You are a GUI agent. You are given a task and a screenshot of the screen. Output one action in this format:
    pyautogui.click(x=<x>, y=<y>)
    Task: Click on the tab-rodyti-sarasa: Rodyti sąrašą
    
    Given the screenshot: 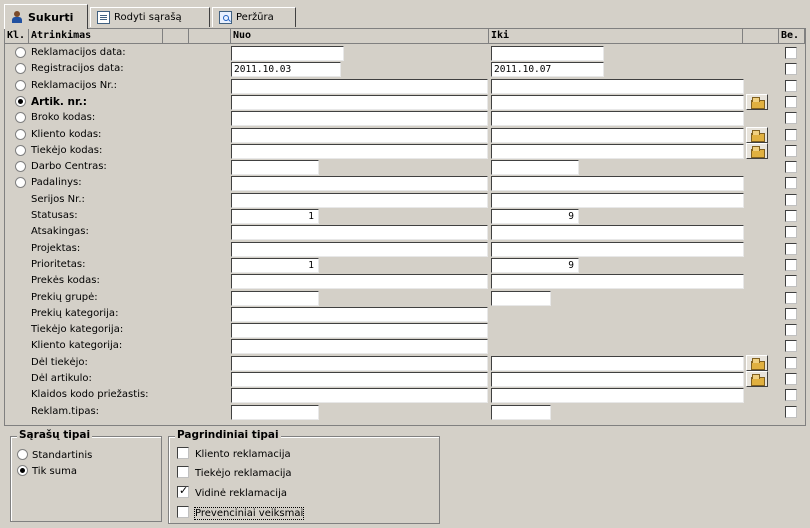 What is the action you would take?
    pyautogui.click(x=150, y=17)
    